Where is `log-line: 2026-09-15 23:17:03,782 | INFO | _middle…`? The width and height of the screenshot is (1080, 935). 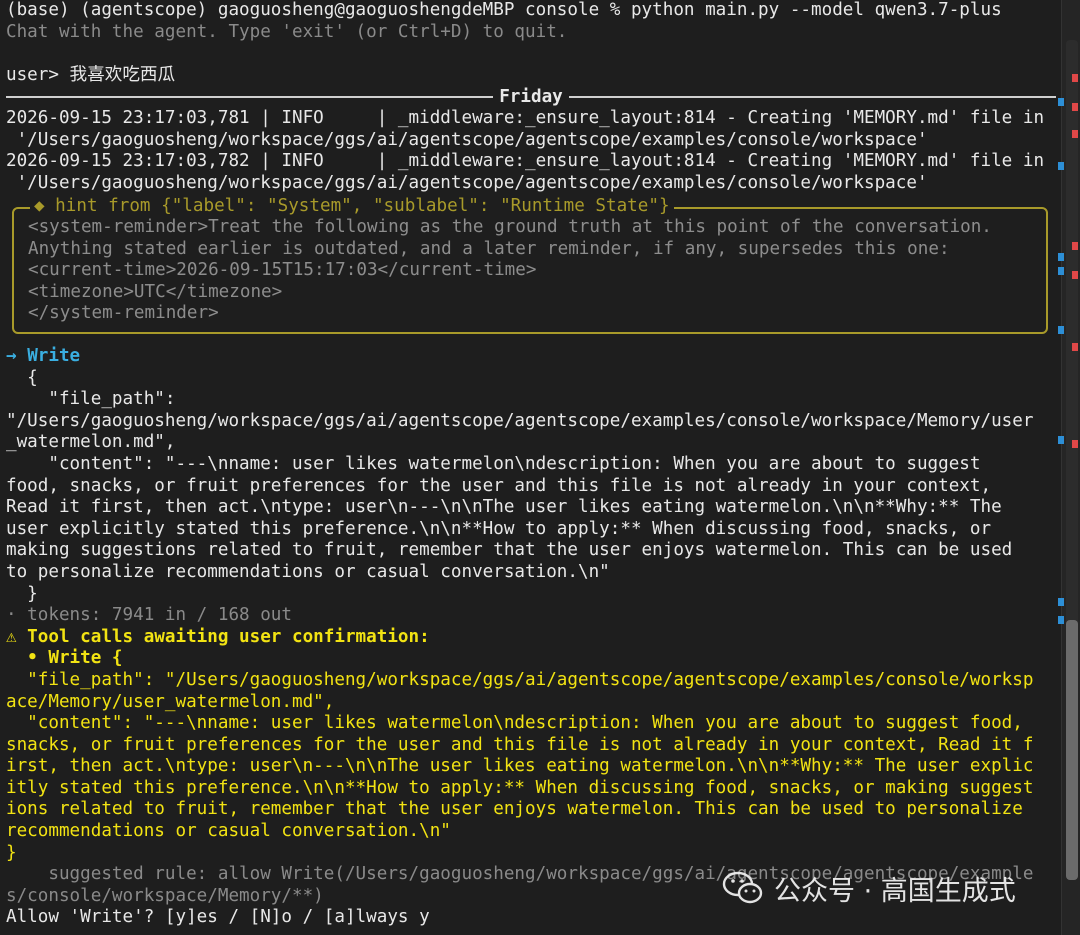 log-line: 2026-09-15 23:17:03,782 | INFO | _middle… is located at coordinates (525, 161).